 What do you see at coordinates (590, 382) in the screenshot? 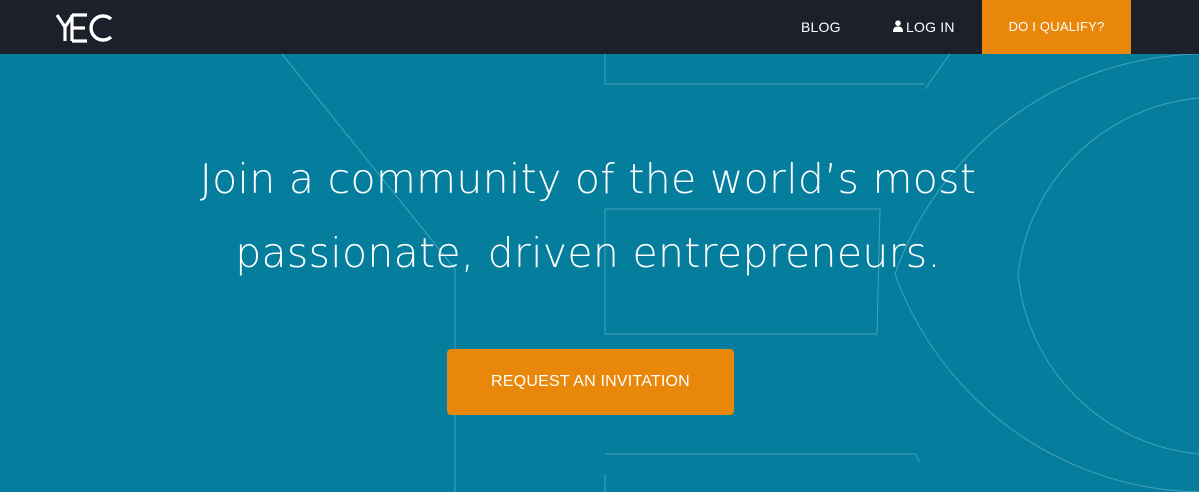
I see `request-invitation-button: REQUEST AN INVITATION` at bounding box center [590, 382].